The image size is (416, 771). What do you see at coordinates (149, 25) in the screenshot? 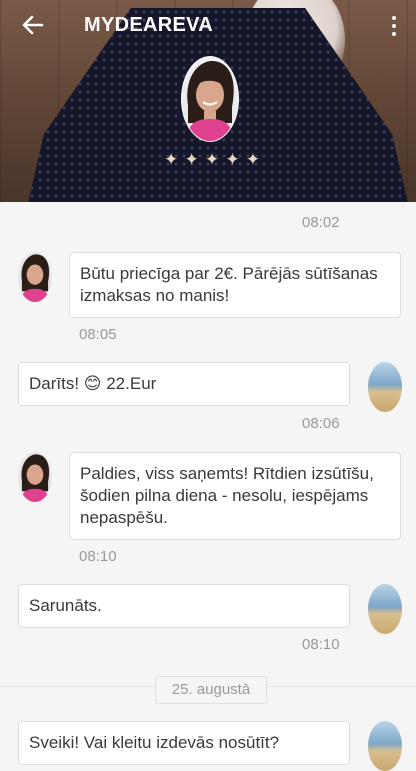
I see `page-title: MYDEAREVA` at bounding box center [149, 25].